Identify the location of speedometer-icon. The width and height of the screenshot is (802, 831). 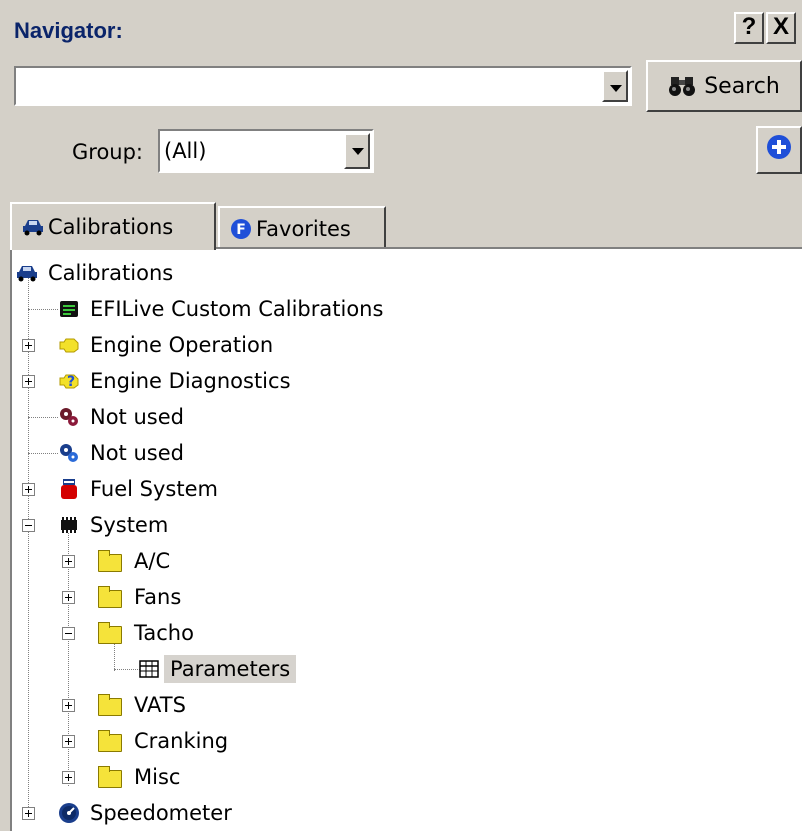
(69, 813).